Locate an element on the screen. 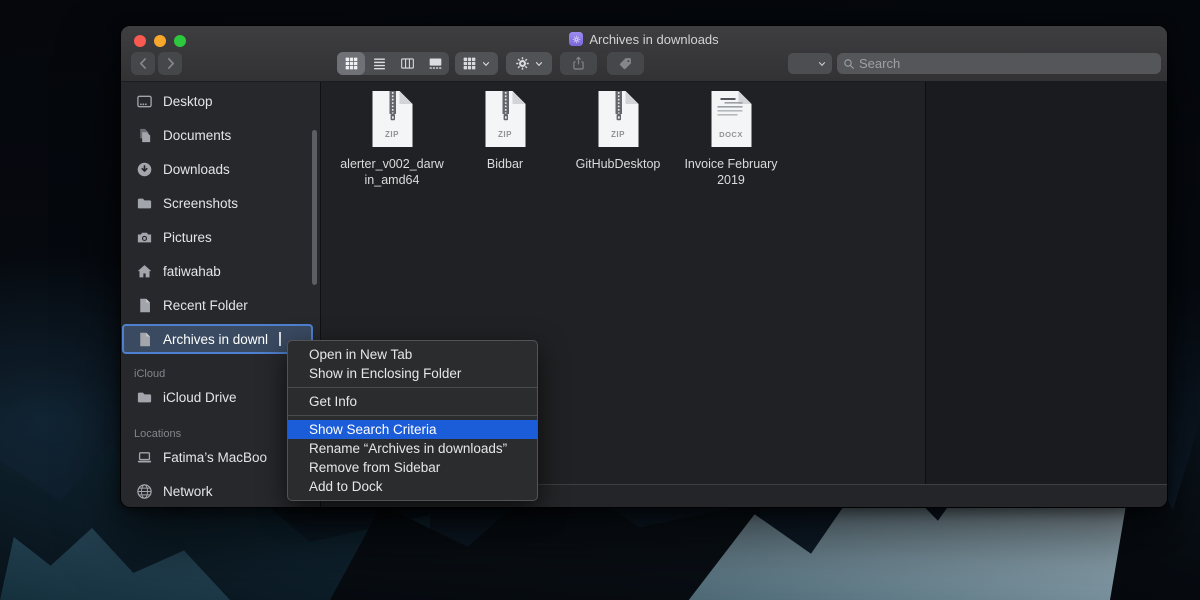  share-button is located at coordinates (578, 63).